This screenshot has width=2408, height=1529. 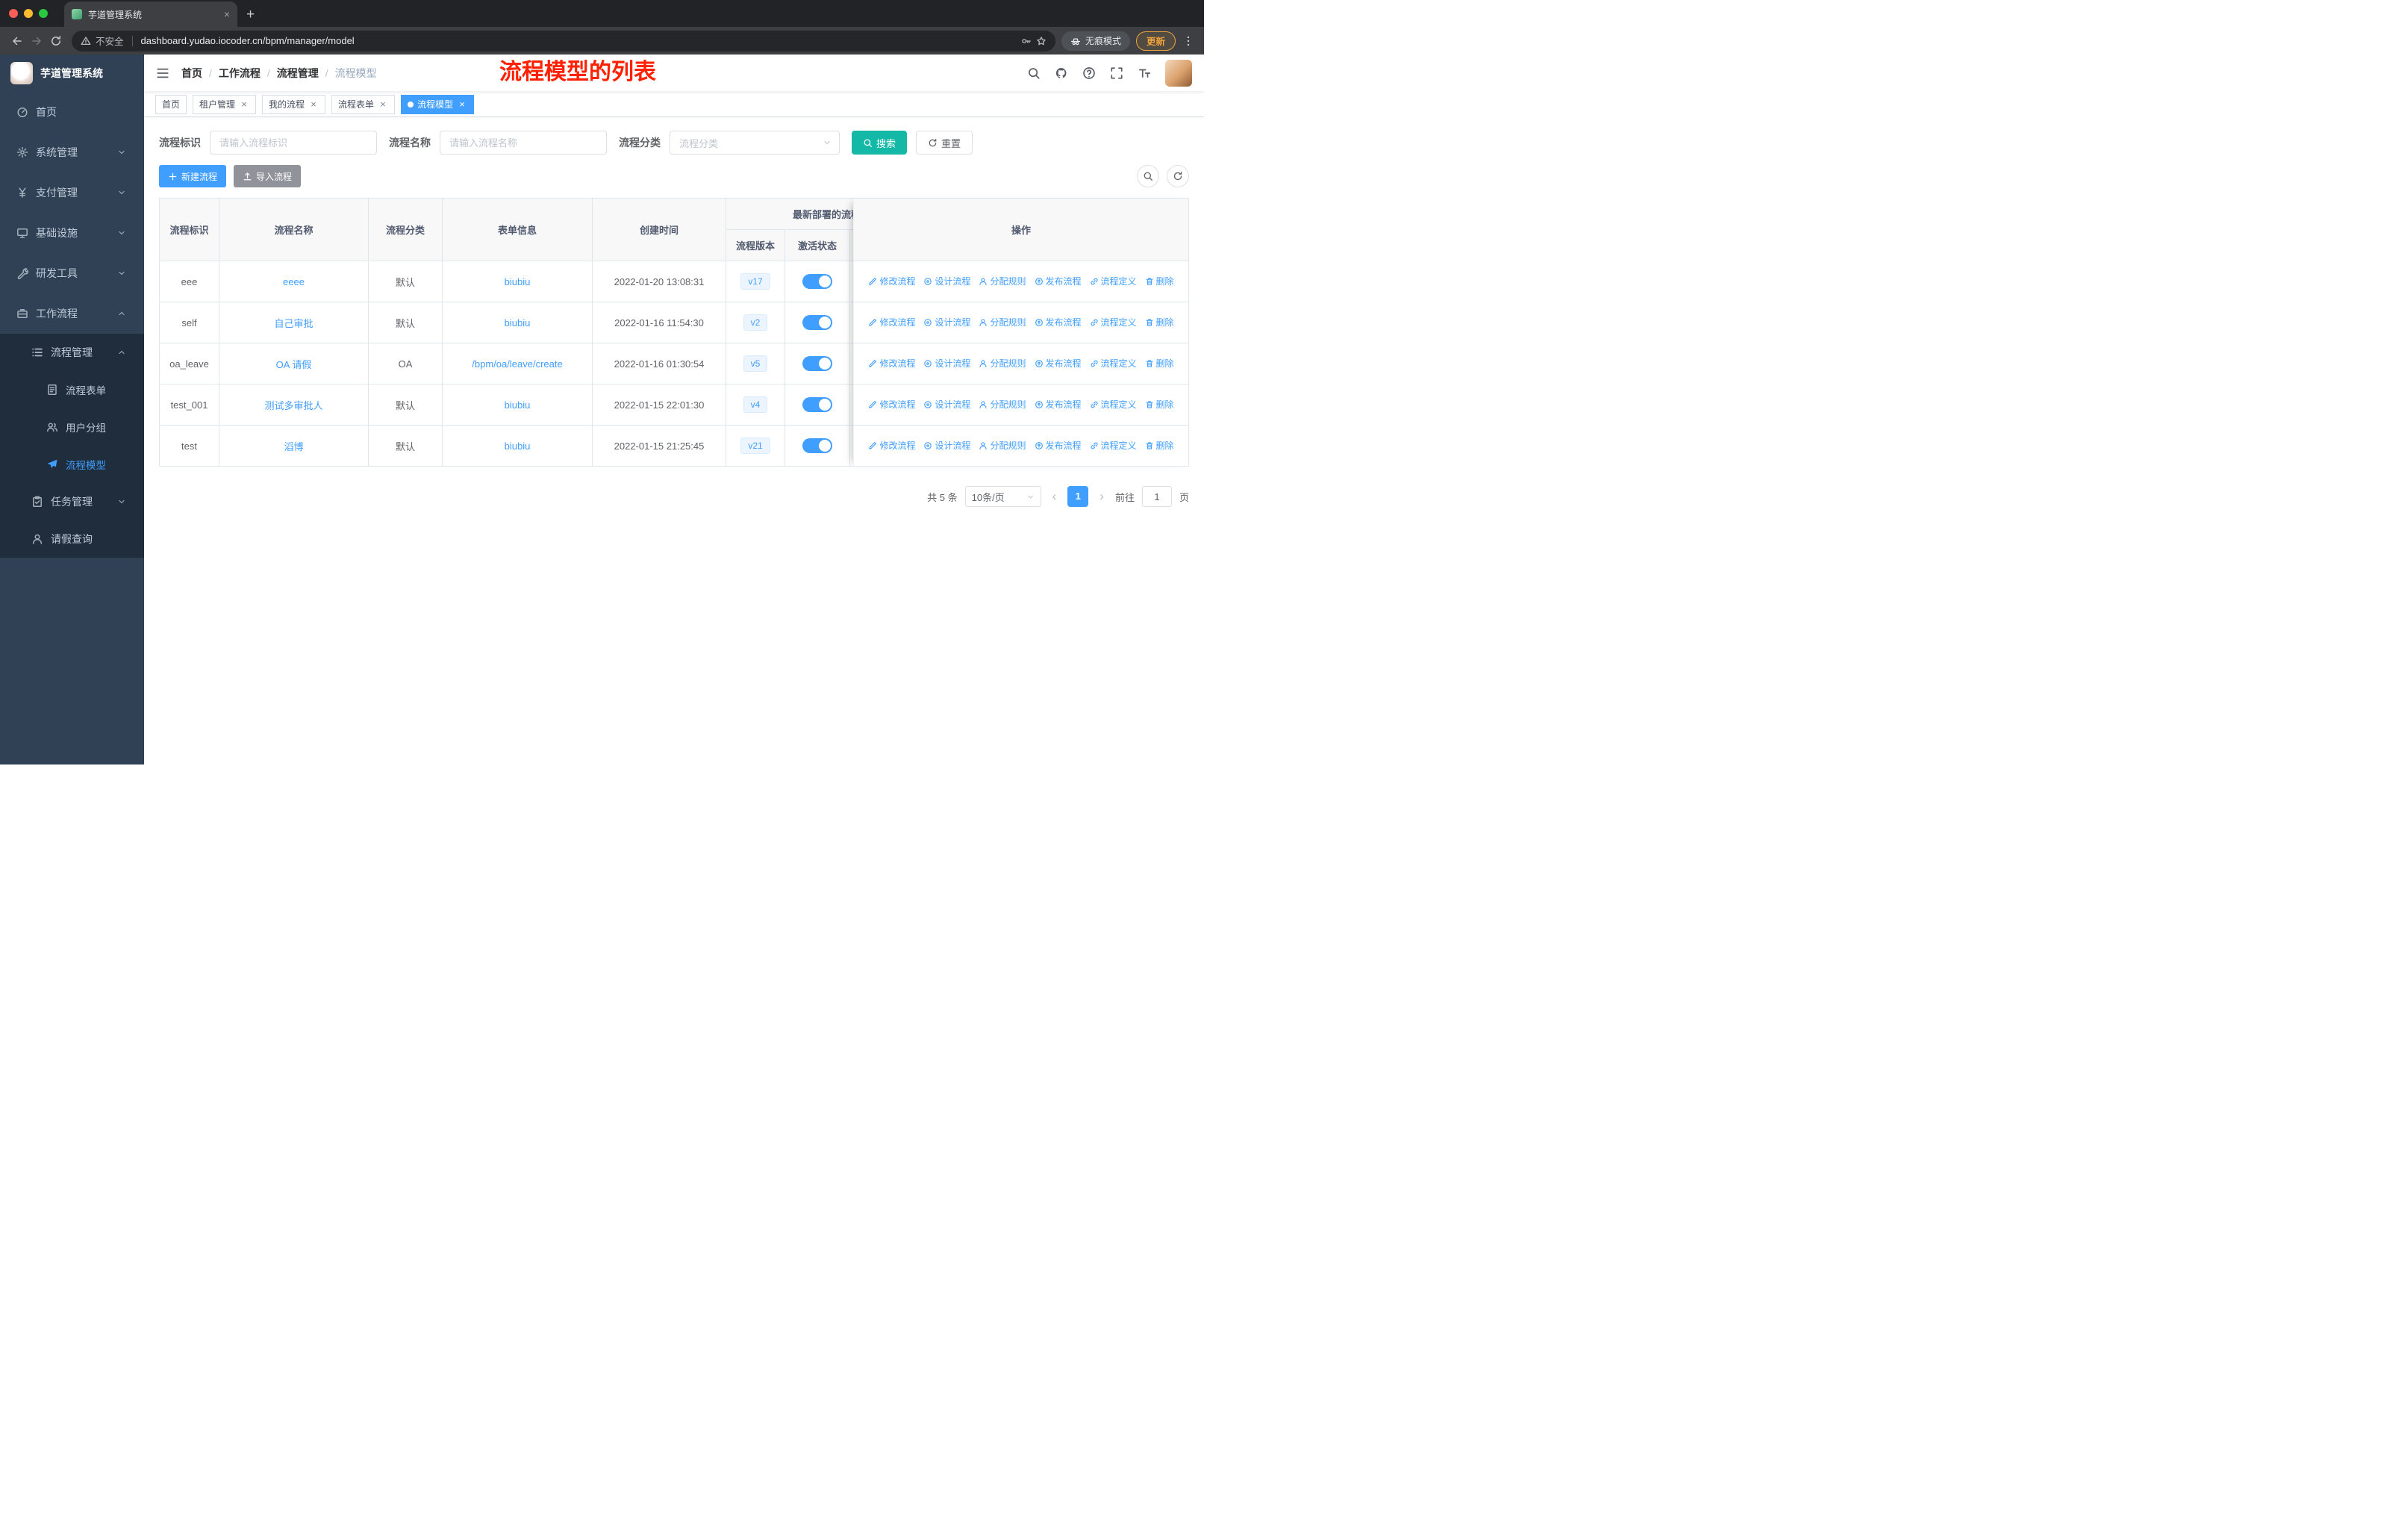 What do you see at coordinates (1144, 73) in the screenshot?
I see `font-size-icon` at bounding box center [1144, 73].